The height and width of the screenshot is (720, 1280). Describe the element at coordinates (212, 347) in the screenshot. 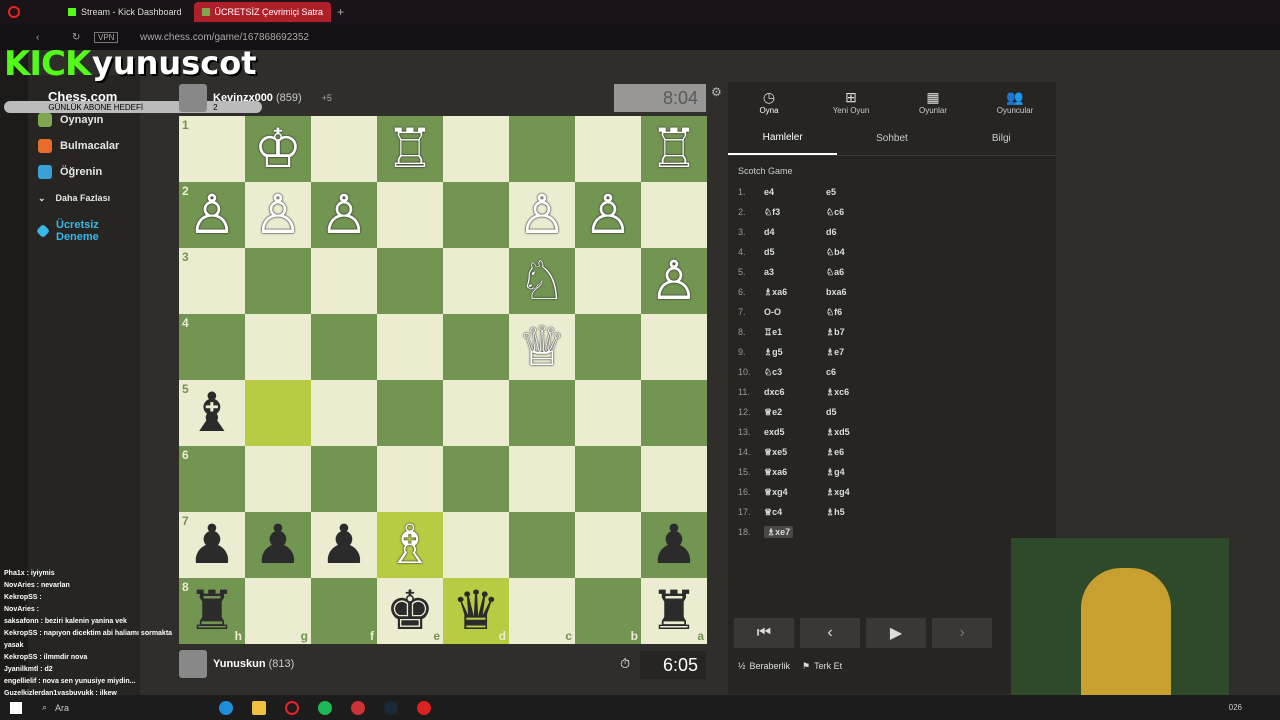

I see `square-h4: 4` at that location.